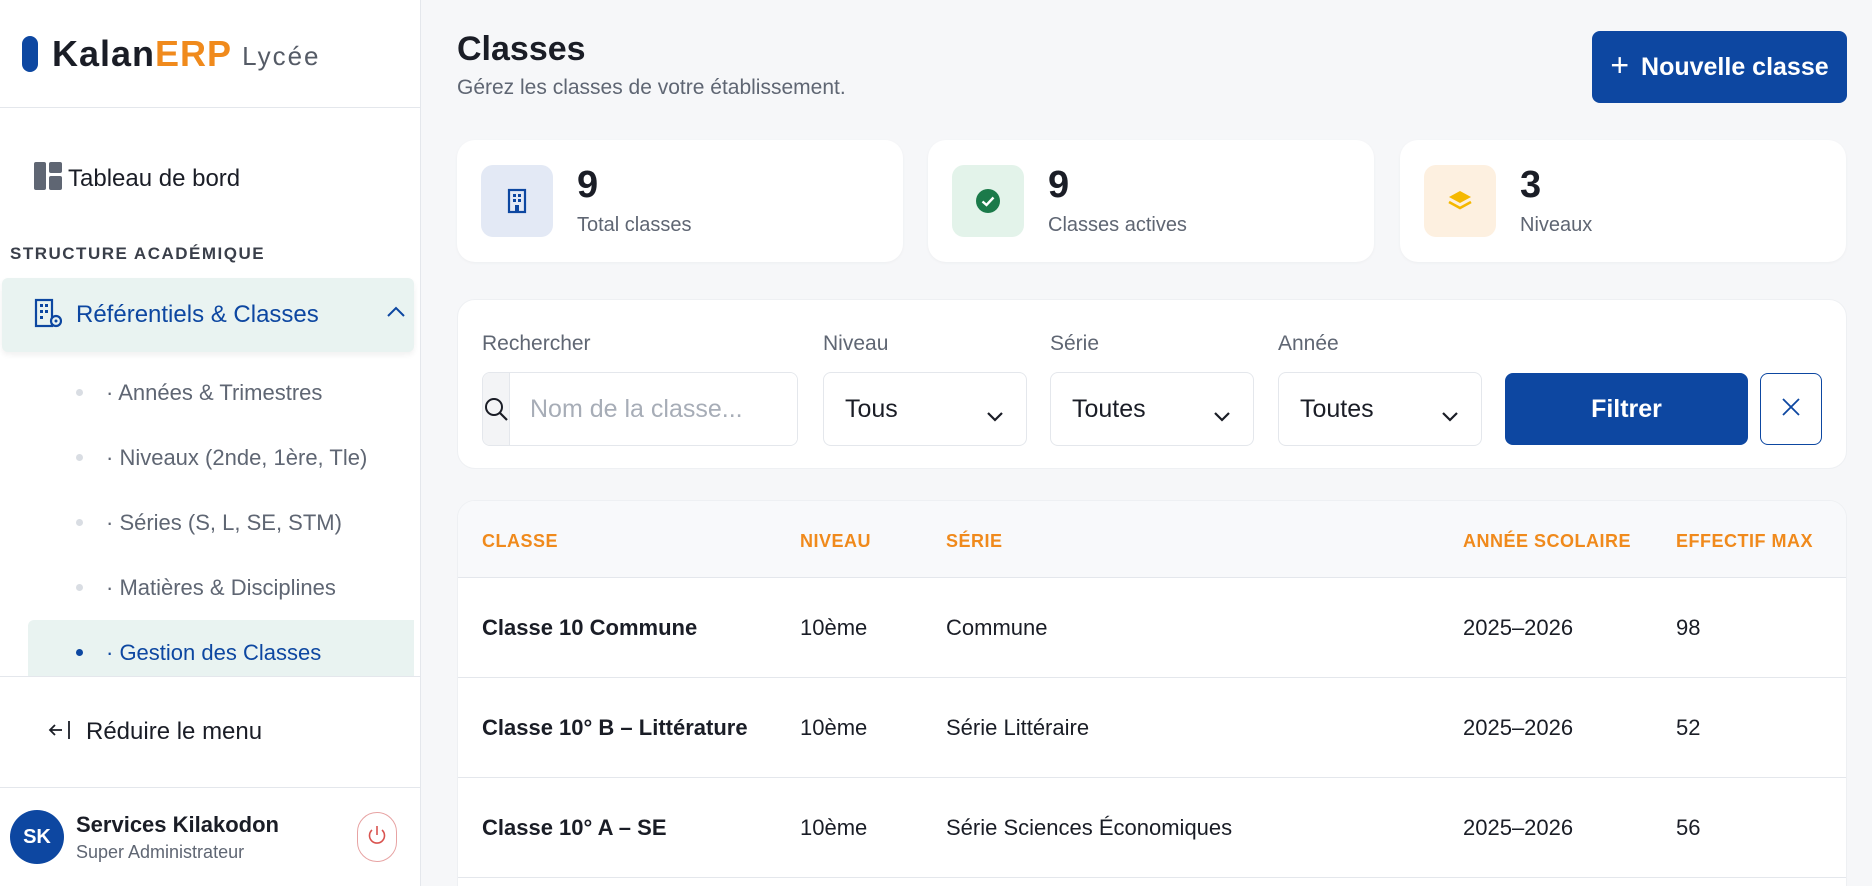 This screenshot has width=1872, height=886. Describe the element at coordinates (197, 314) in the screenshot. I see `sidebar-group-label: Référentiels & Classes` at that location.